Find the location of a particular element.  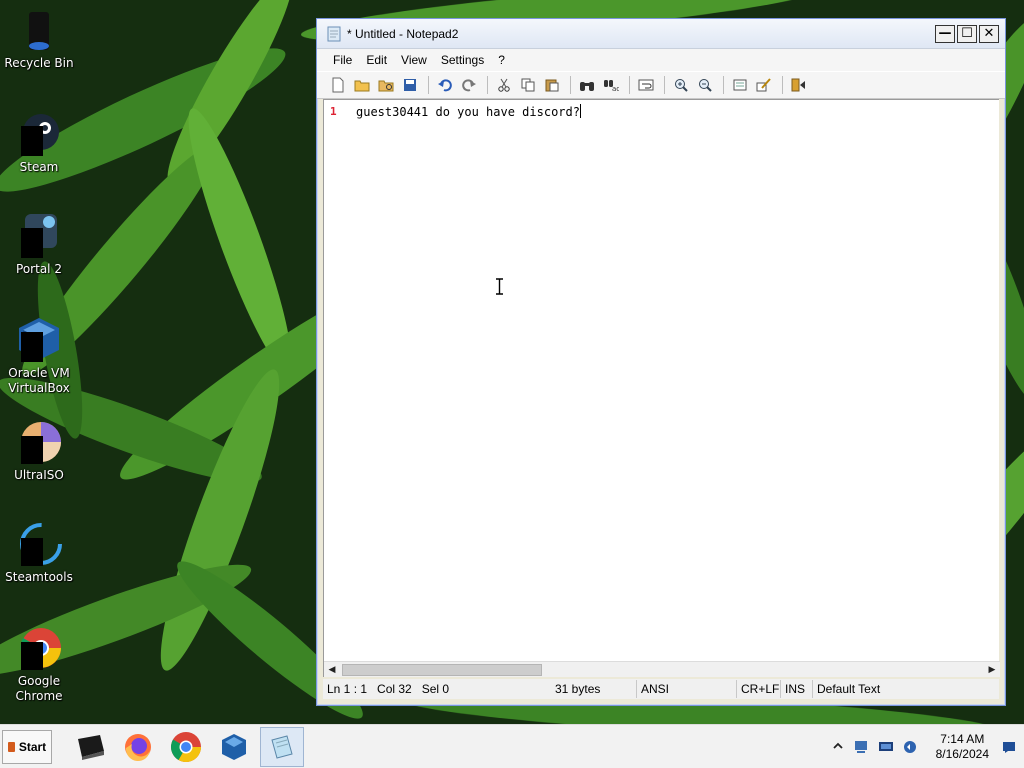

taskbar-app-chrome is located at coordinates (186, 747).